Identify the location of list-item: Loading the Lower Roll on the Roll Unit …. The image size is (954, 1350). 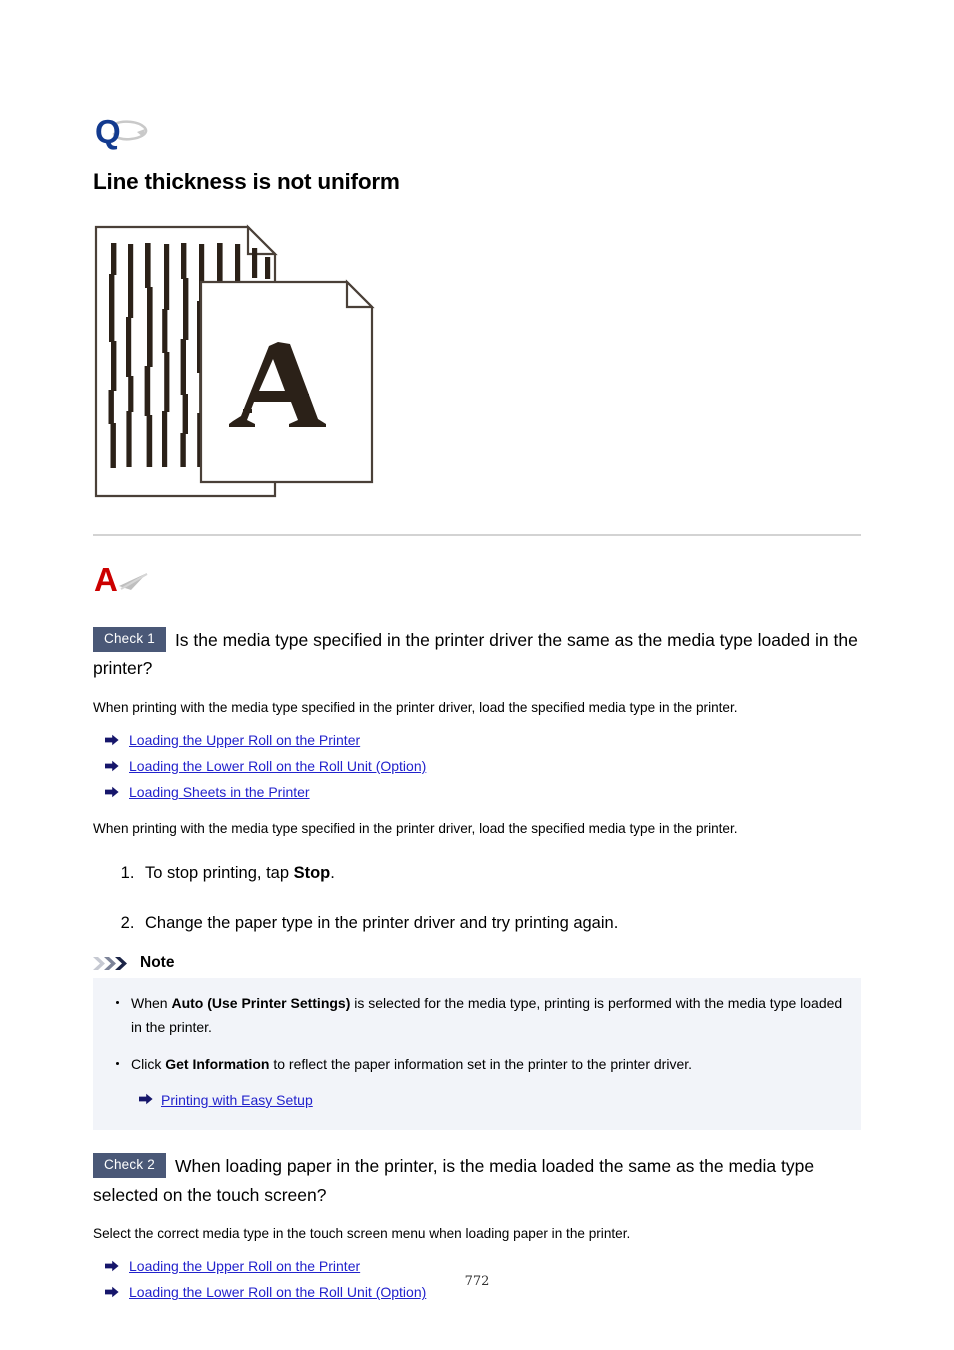
(483, 766).